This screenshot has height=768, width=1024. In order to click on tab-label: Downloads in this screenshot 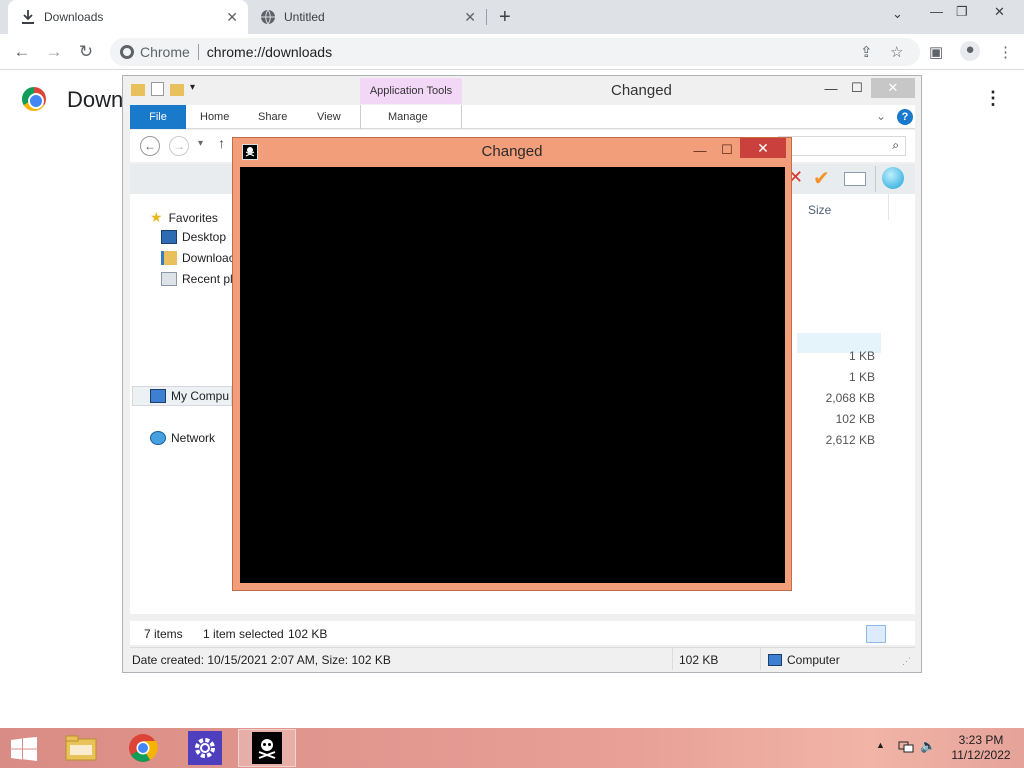, I will do `click(74, 17)`.